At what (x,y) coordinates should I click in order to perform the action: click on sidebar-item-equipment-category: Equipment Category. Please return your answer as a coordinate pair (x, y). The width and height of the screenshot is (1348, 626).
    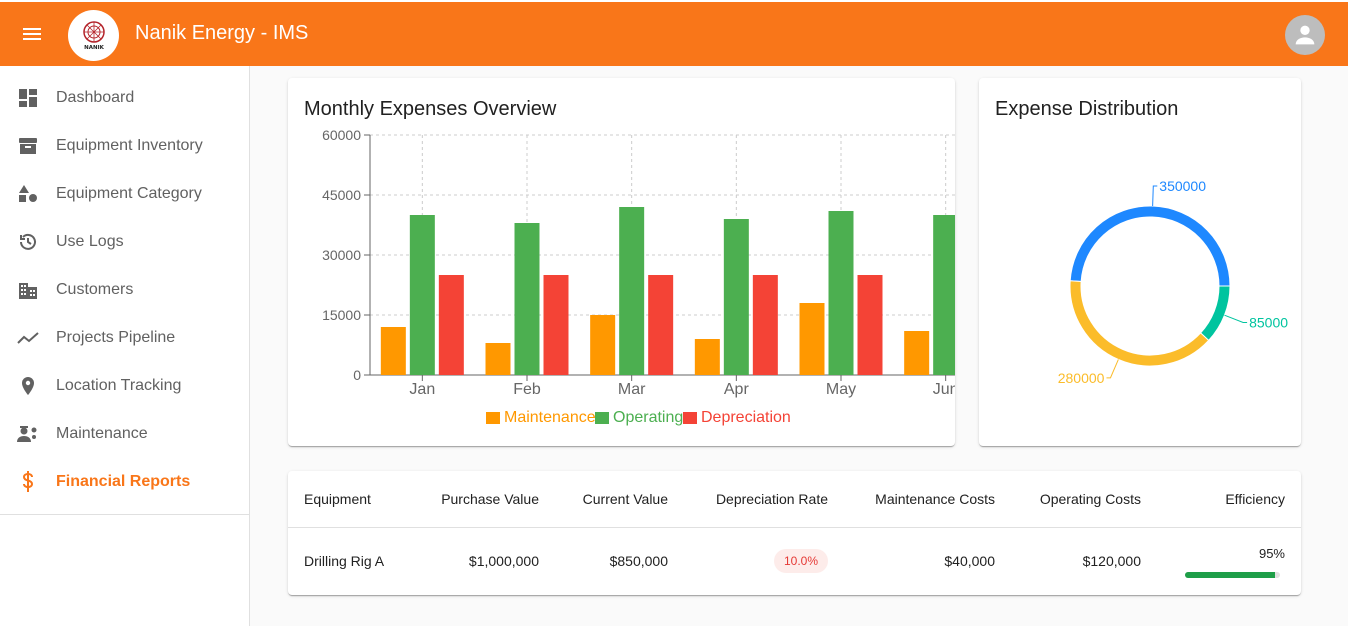
    Looking at the image, I should click on (124, 194).